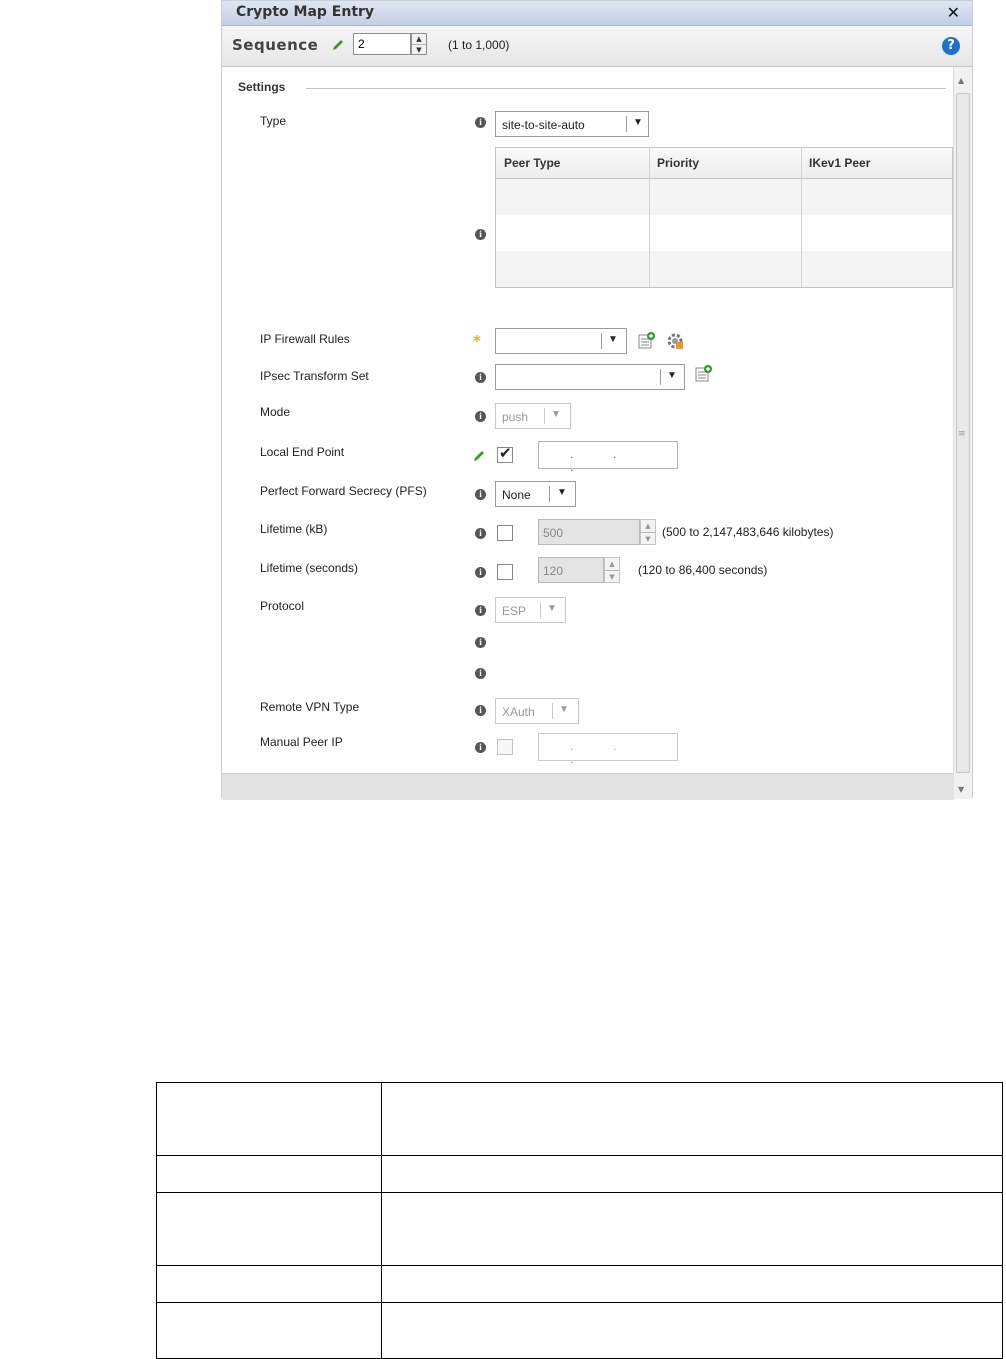  I want to click on lifetime-seconds-checkbox, so click(505, 572).